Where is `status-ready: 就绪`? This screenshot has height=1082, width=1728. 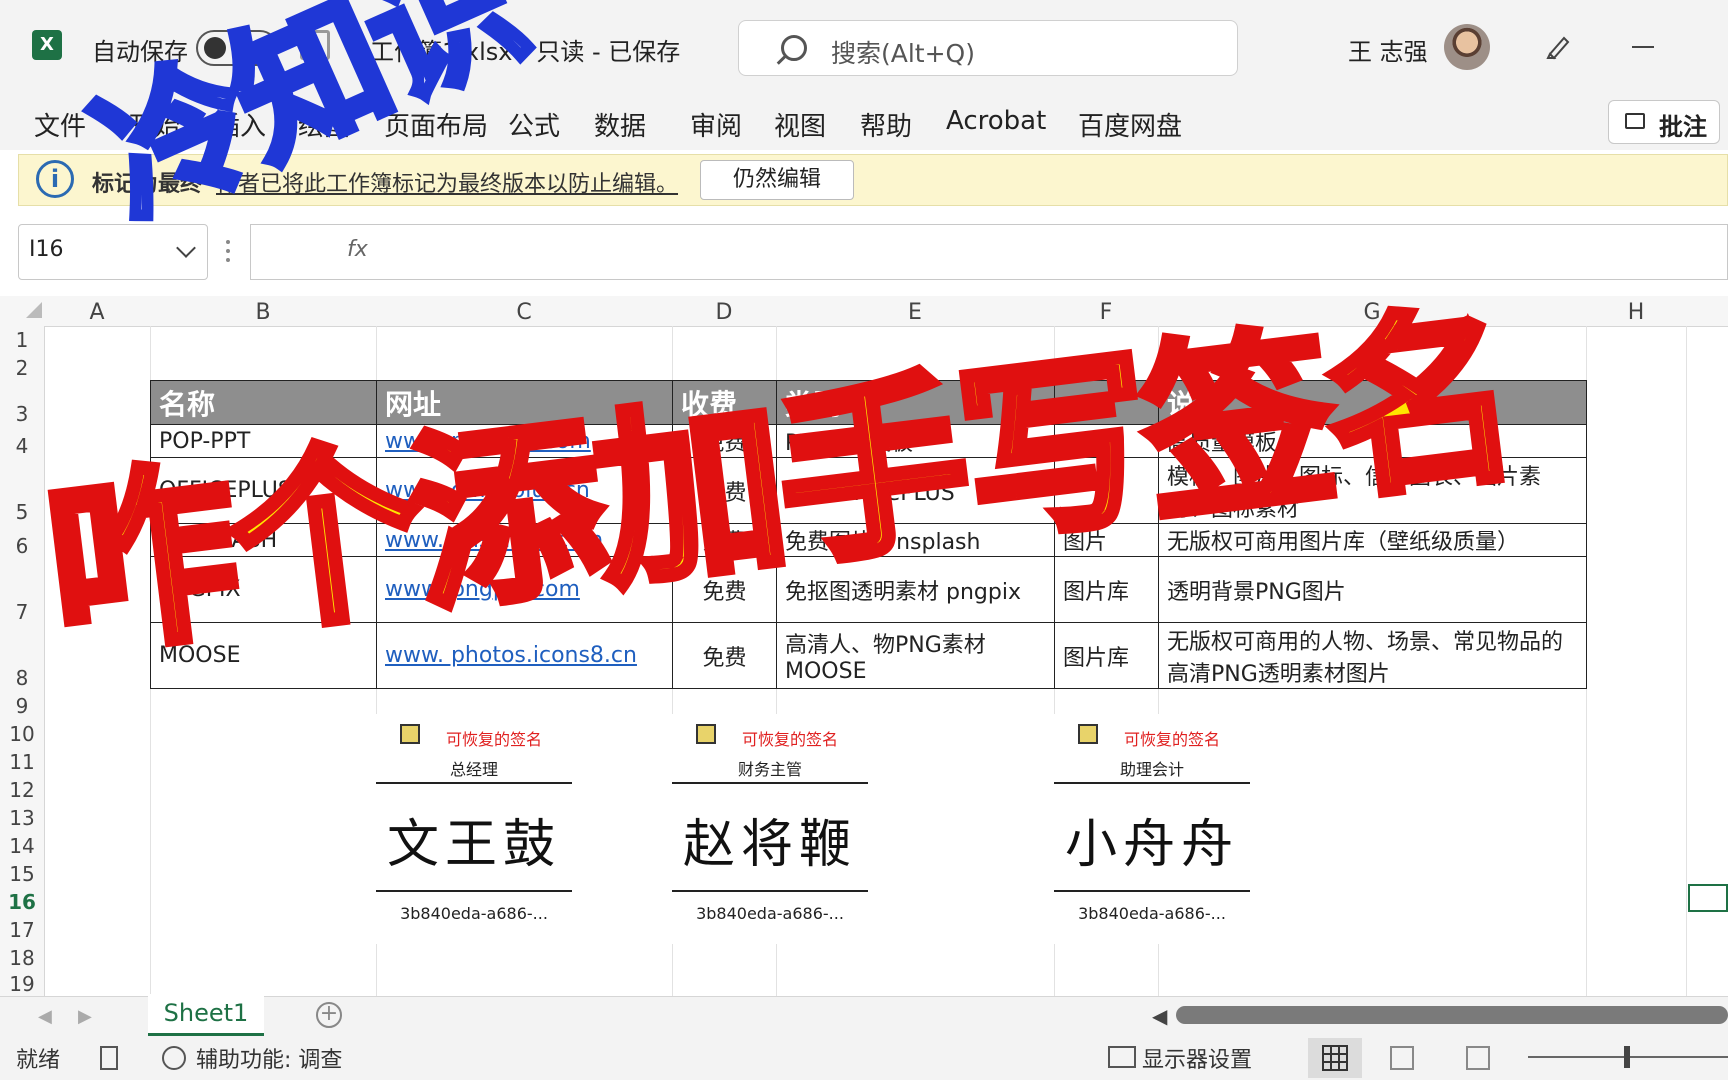 status-ready: 就绪 is located at coordinates (38, 1060).